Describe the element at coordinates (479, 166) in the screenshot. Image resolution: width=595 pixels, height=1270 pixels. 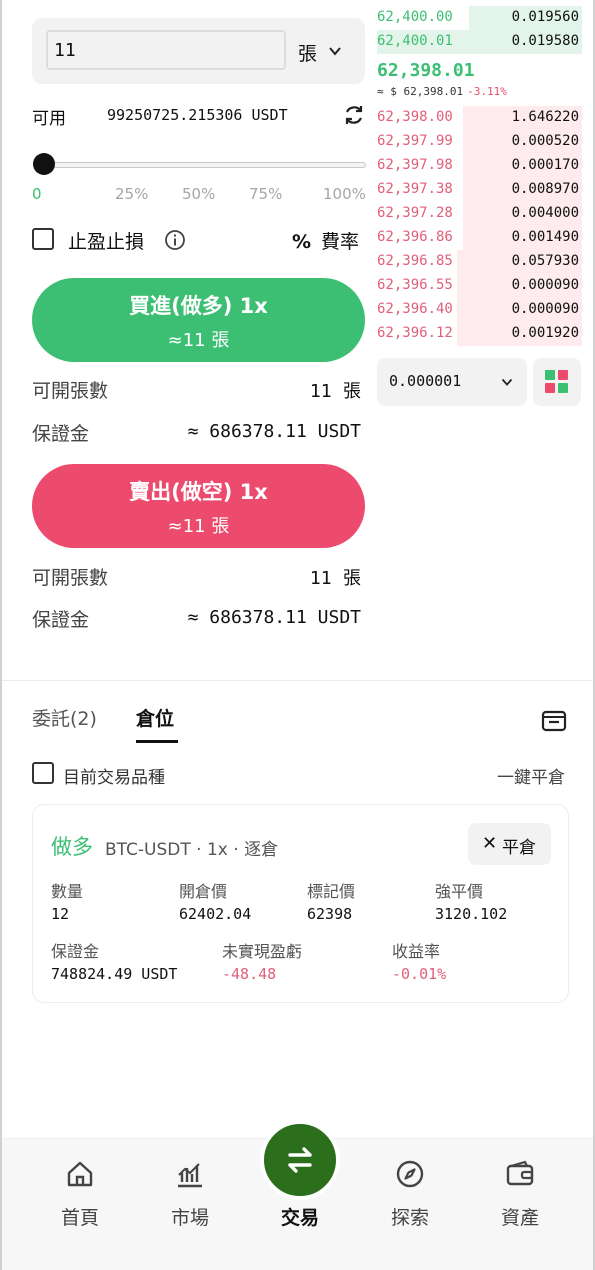
I see `order-book-ask-row: 62,397.98 0.000170` at that location.